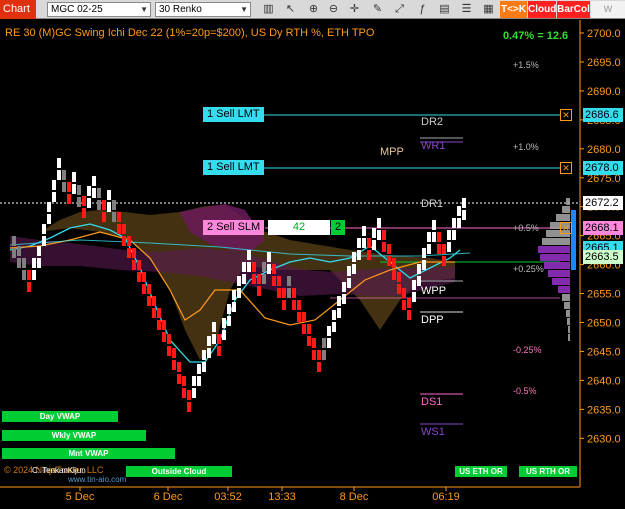 This screenshot has height=509, width=625. I want to click on us-rth-or-button: US RTH OR, so click(548, 471).